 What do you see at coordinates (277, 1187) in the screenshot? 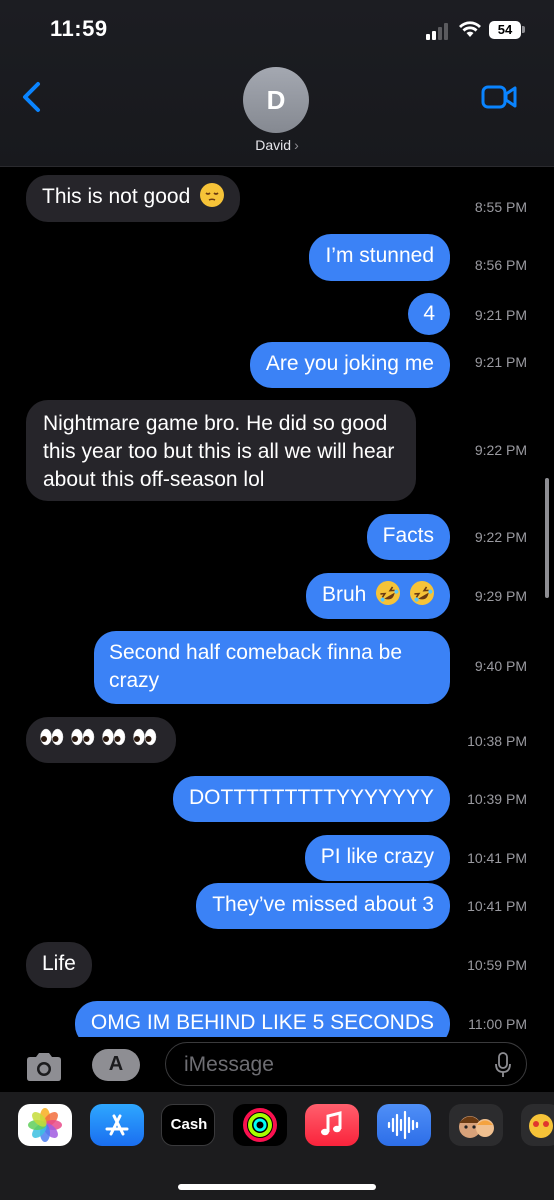
I see `home-indicator` at bounding box center [277, 1187].